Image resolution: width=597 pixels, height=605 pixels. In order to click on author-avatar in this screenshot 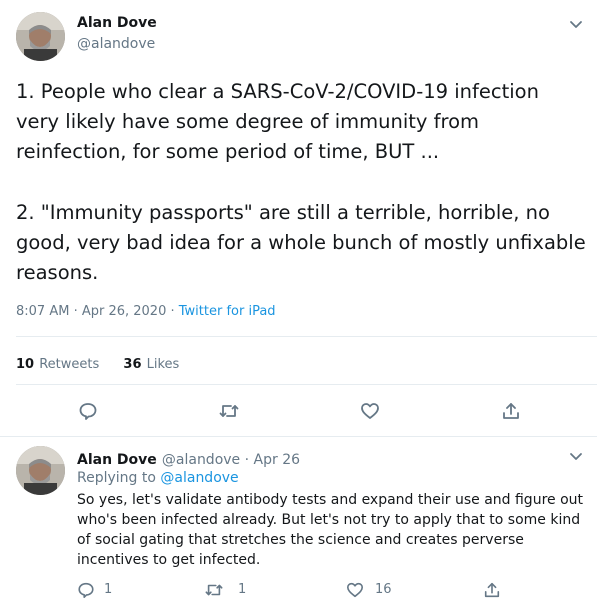, I will do `click(40, 36)`.